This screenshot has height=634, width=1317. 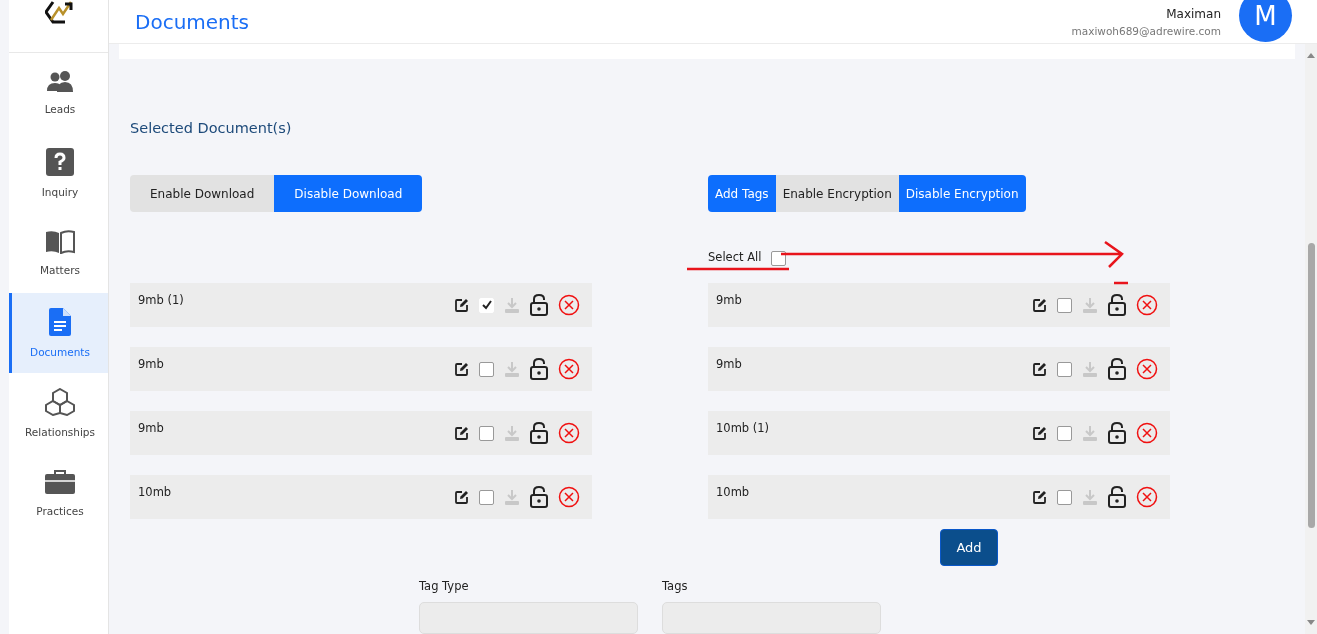 I want to click on user-email: maxiwoh689@adrewire.com, so click(x=1146, y=30).